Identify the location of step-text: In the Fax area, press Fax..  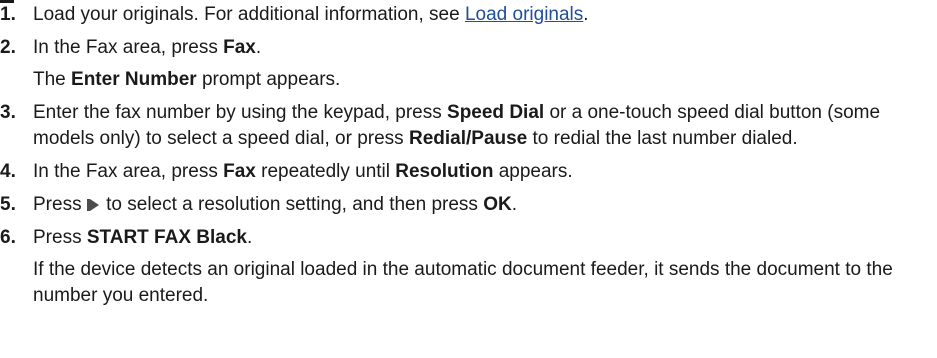
(147, 47).